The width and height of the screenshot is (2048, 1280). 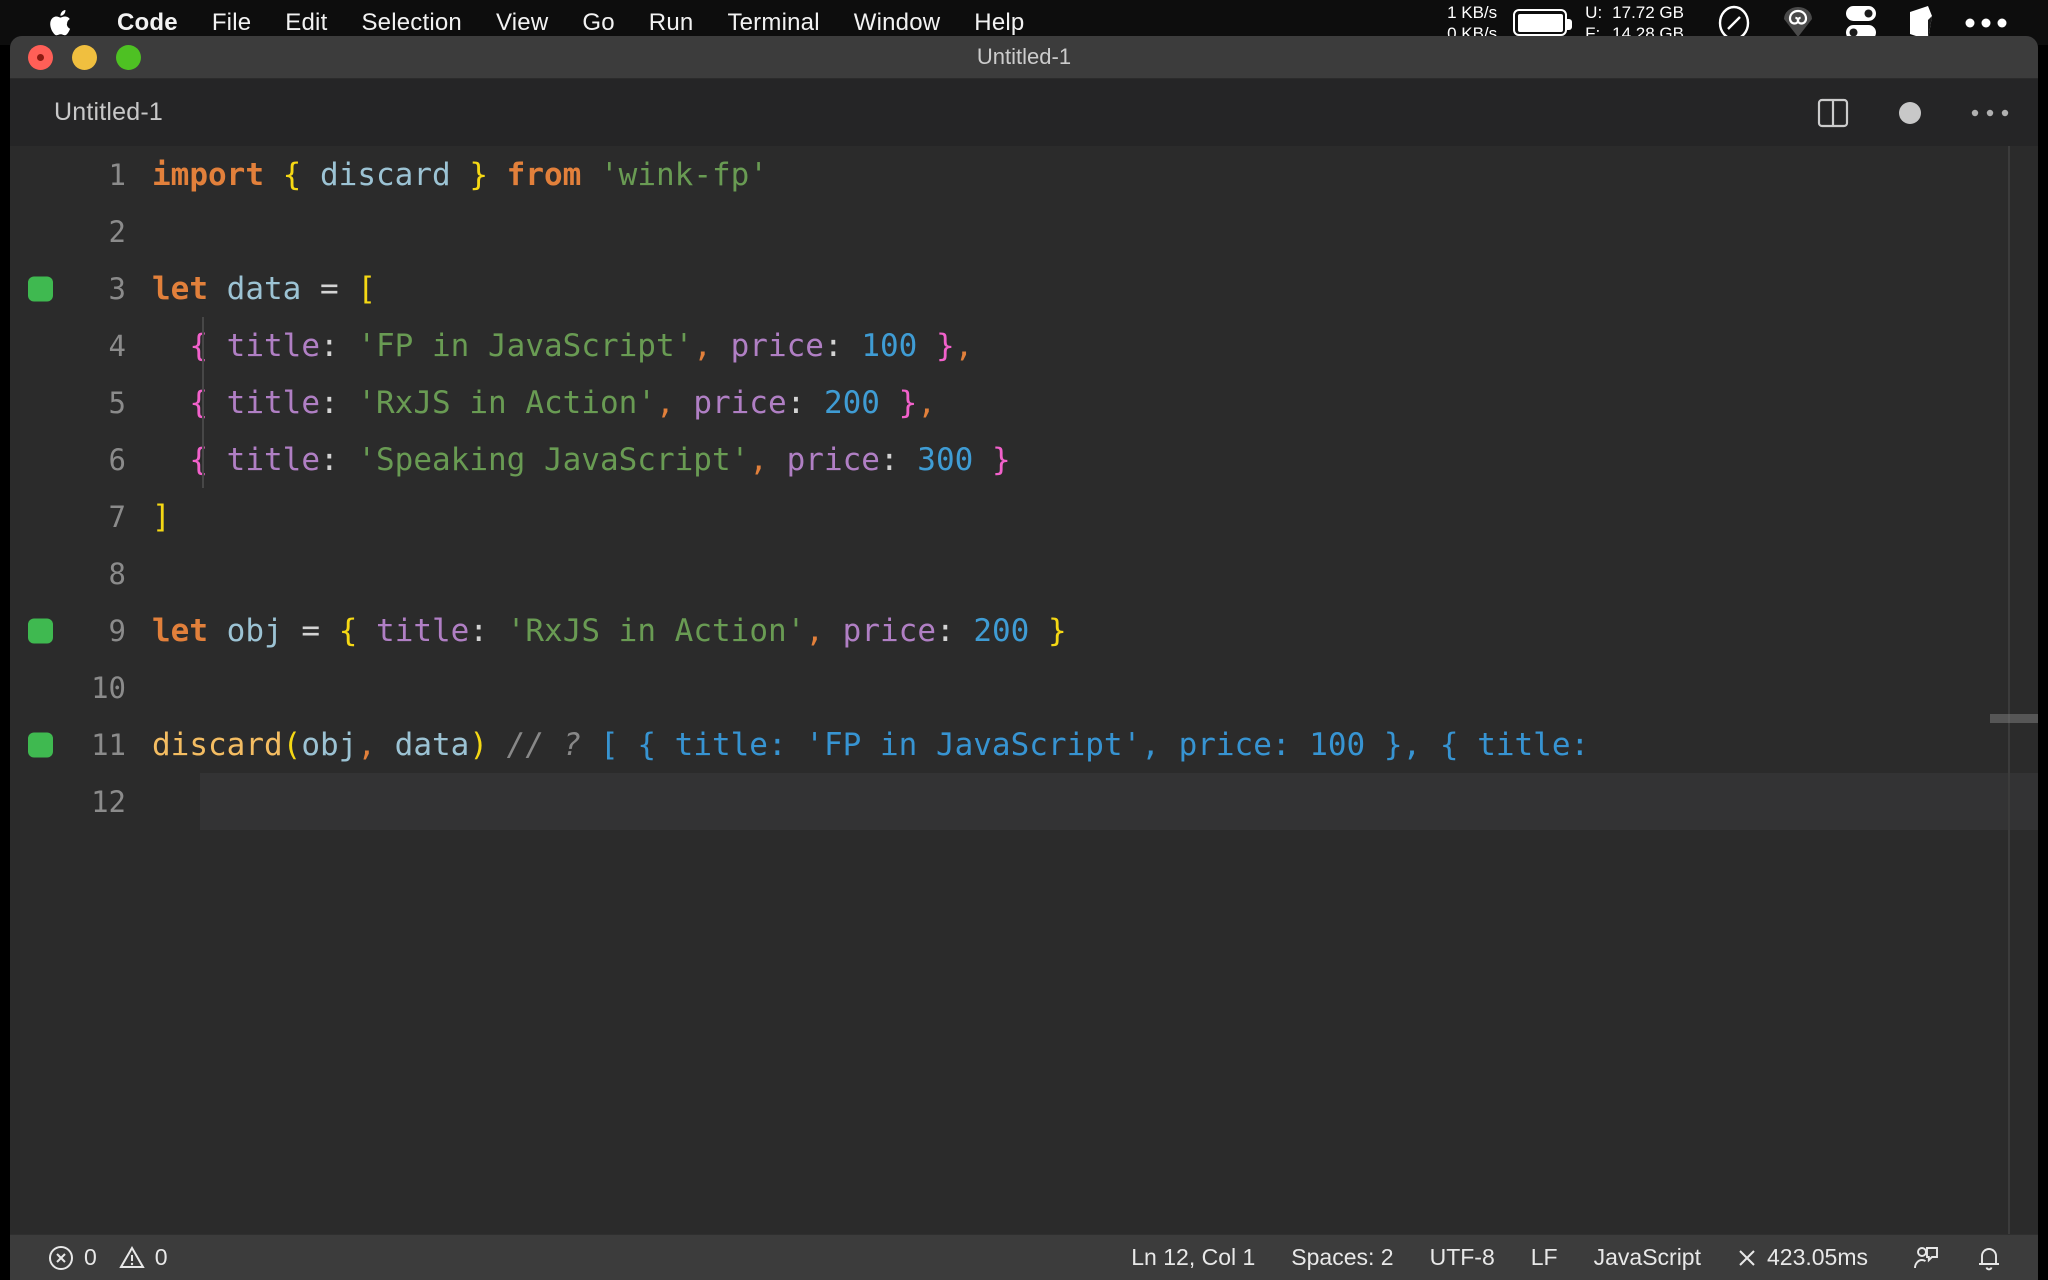 I want to click on menu-item-run: Run, so click(x=671, y=23).